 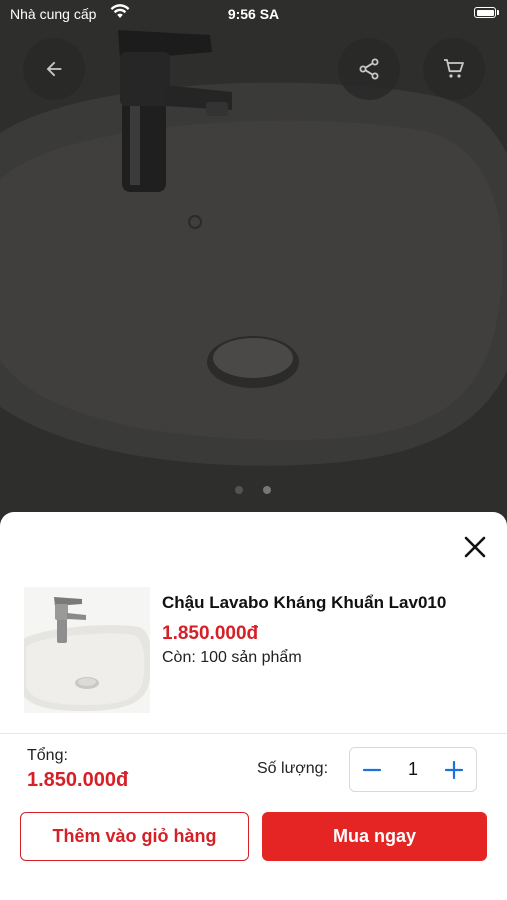 I want to click on decrease-quantity-button, so click(x=372, y=769).